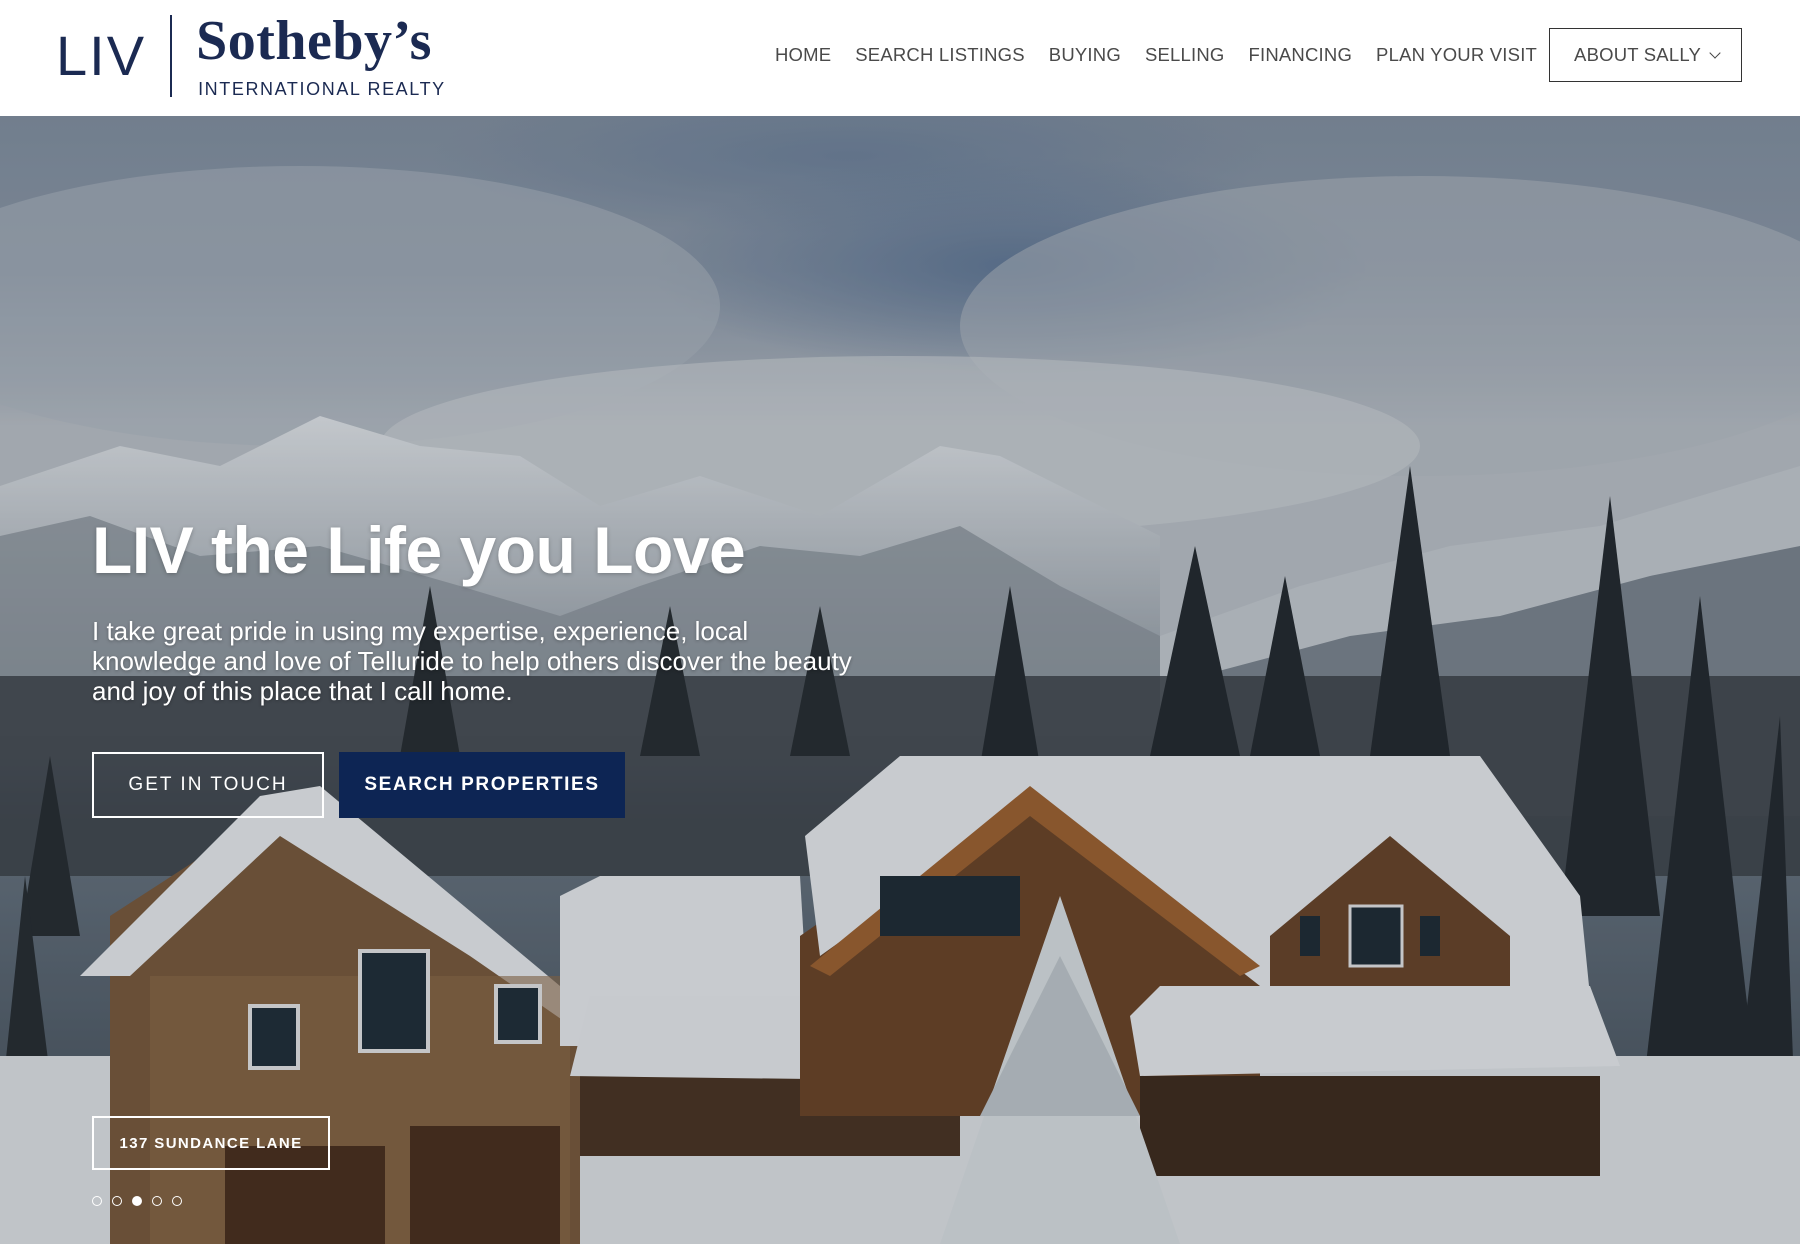 Image resolution: width=1800 pixels, height=1244 pixels. Describe the element at coordinates (482, 785) in the screenshot. I see `search-properties-button: SEARCH PROPERTIES` at that location.